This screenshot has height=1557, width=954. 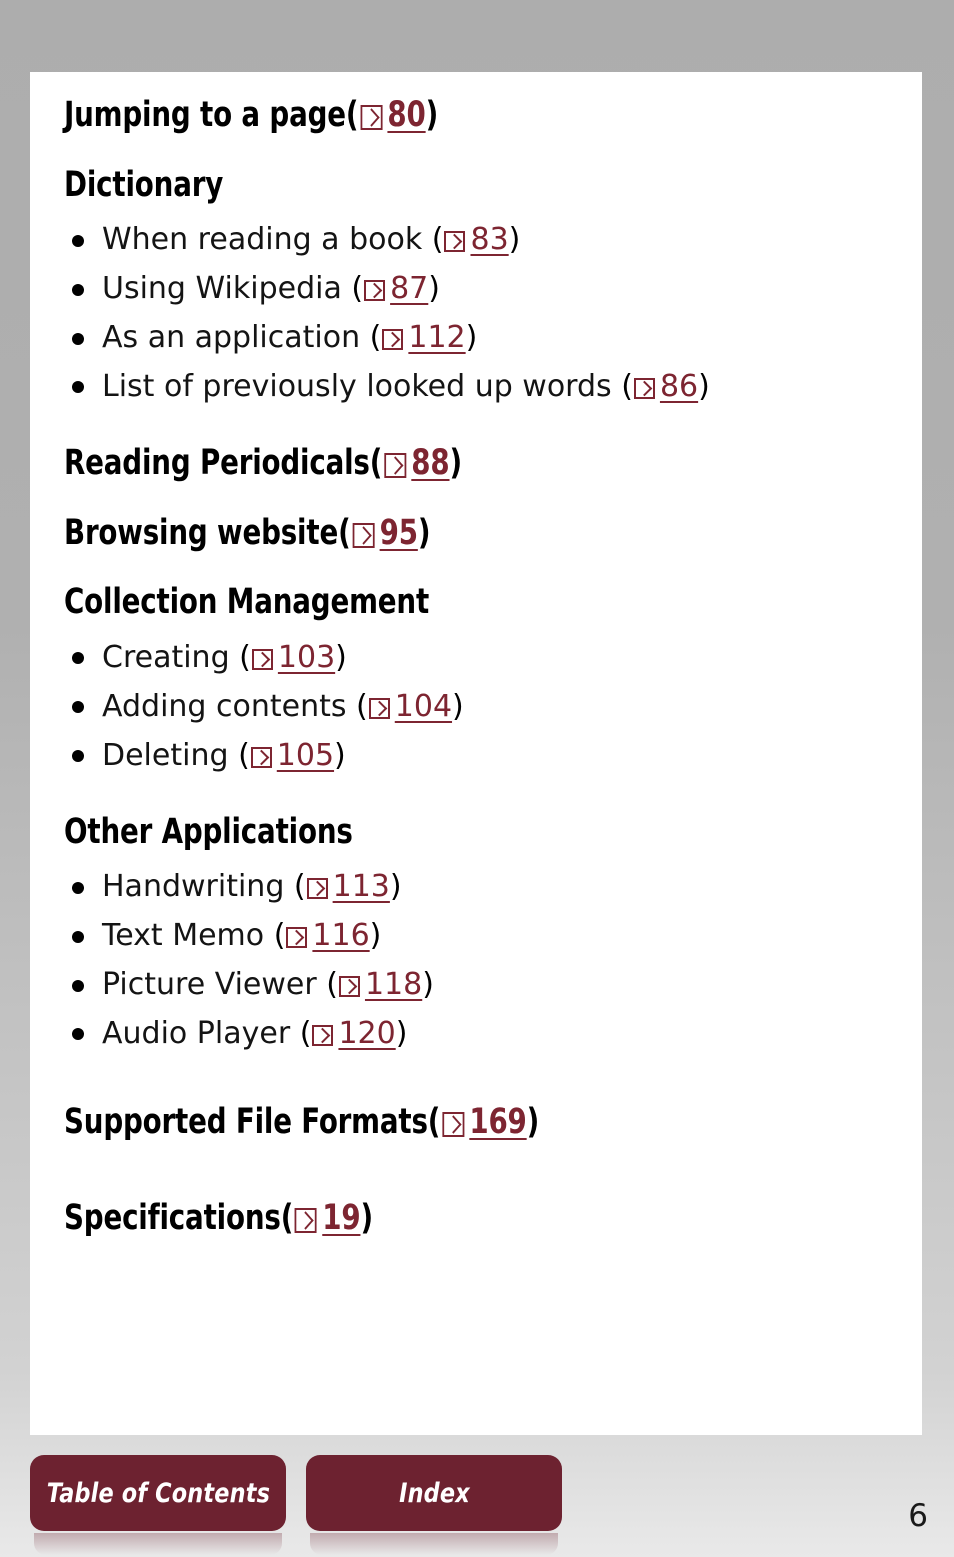 What do you see at coordinates (399, 533) in the screenshot?
I see `page-reference-number: 95` at bounding box center [399, 533].